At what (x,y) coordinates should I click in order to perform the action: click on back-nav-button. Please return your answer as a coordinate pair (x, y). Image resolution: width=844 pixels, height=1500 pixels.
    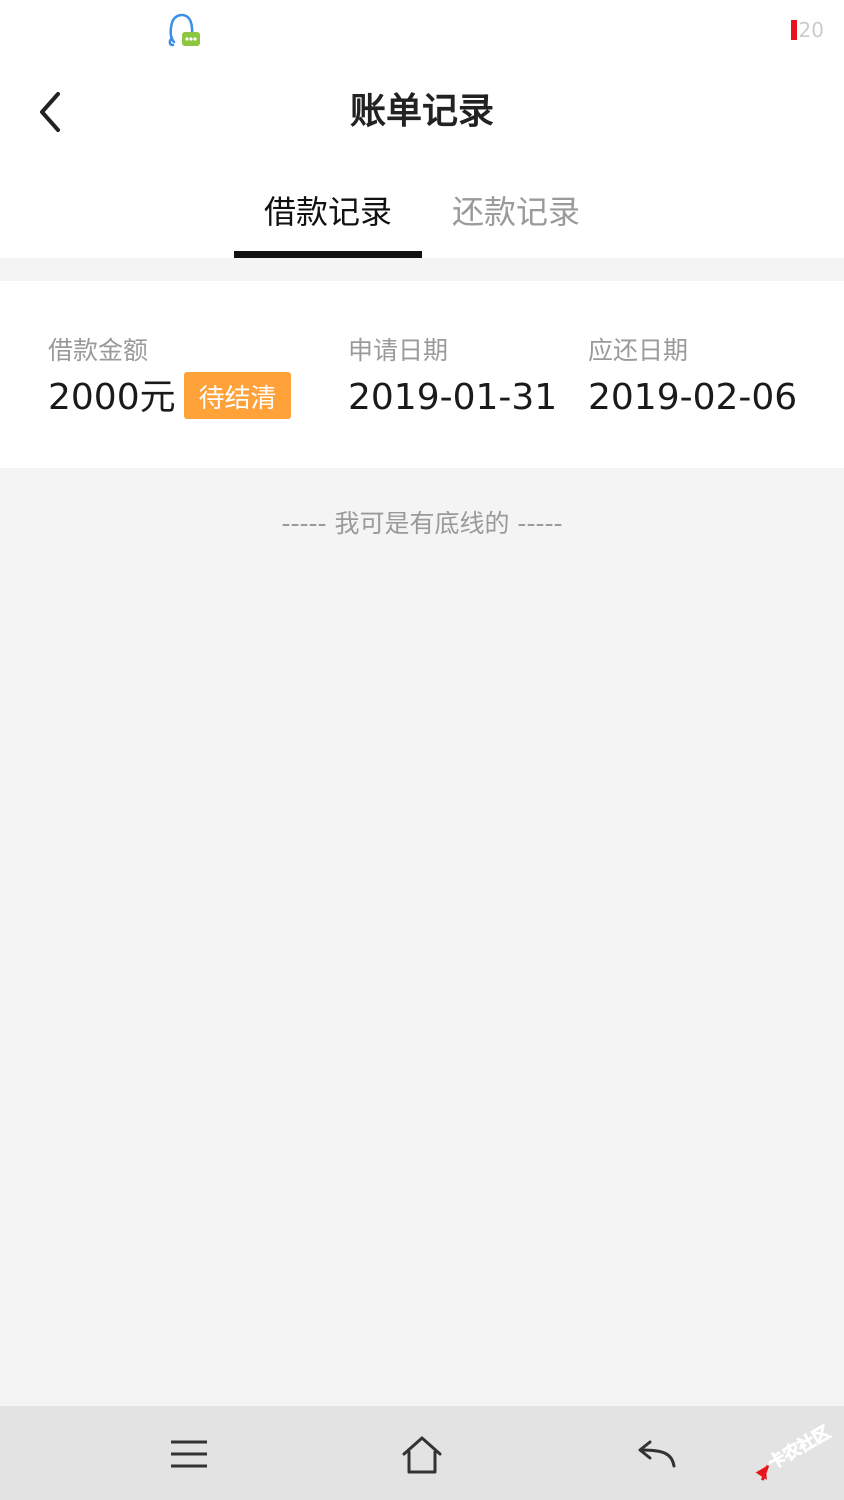
    Looking at the image, I should click on (656, 1454).